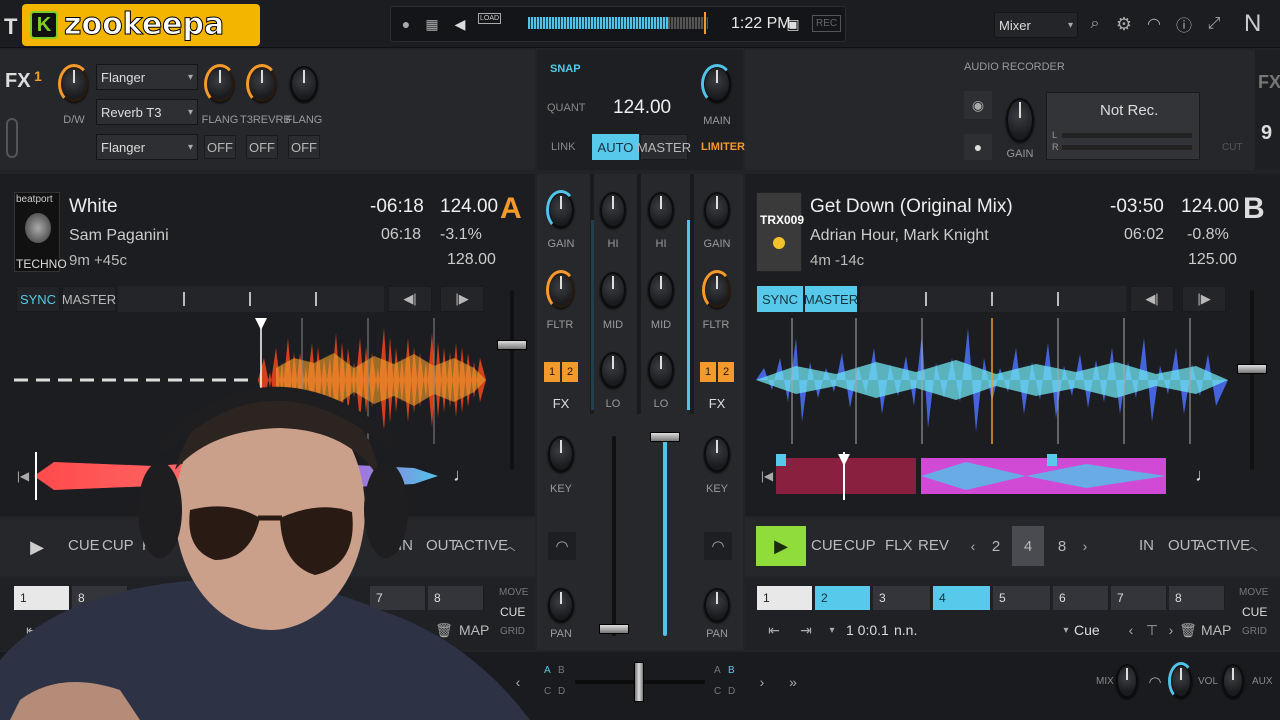  What do you see at coordinates (38, 76) in the screenshot?
I see `fx-unit-number: 1` at bounding box center [38, 76].